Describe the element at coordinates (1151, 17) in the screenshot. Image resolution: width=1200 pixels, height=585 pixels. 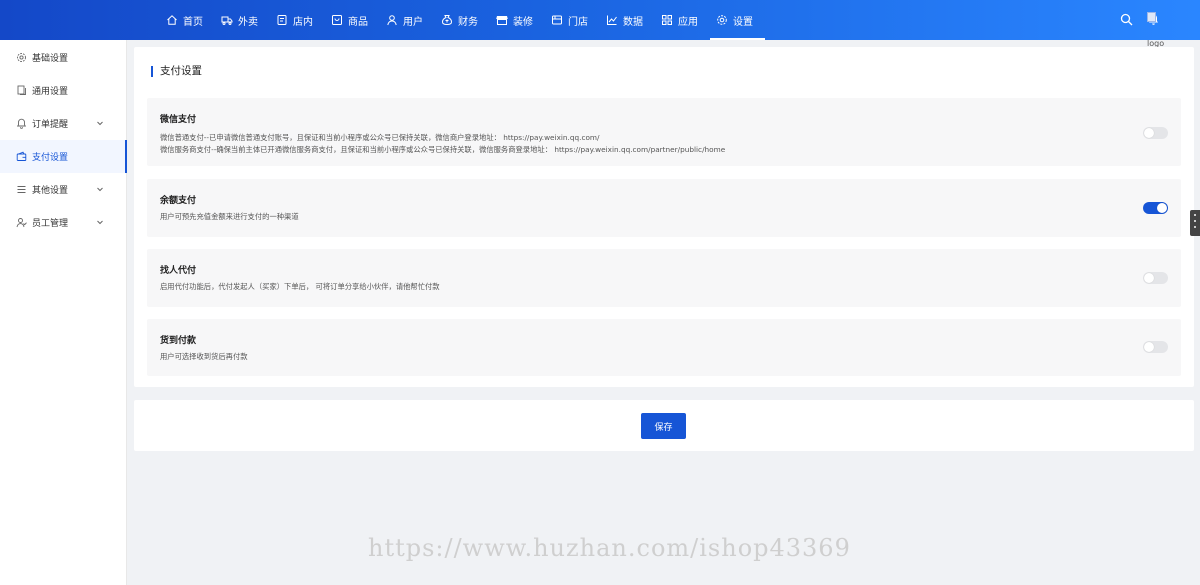
I see `broken-image-icon` at that location.